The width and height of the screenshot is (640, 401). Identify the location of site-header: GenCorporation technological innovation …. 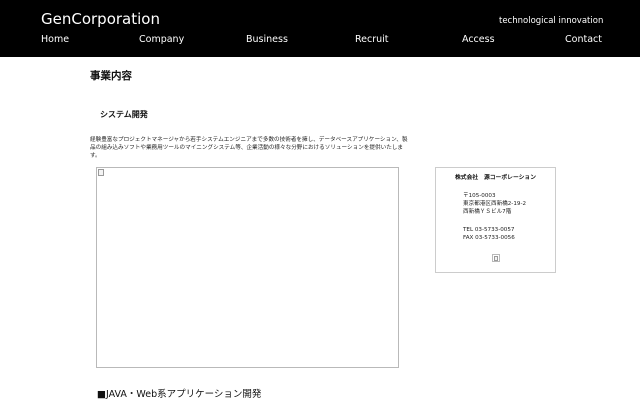
(320, 28).